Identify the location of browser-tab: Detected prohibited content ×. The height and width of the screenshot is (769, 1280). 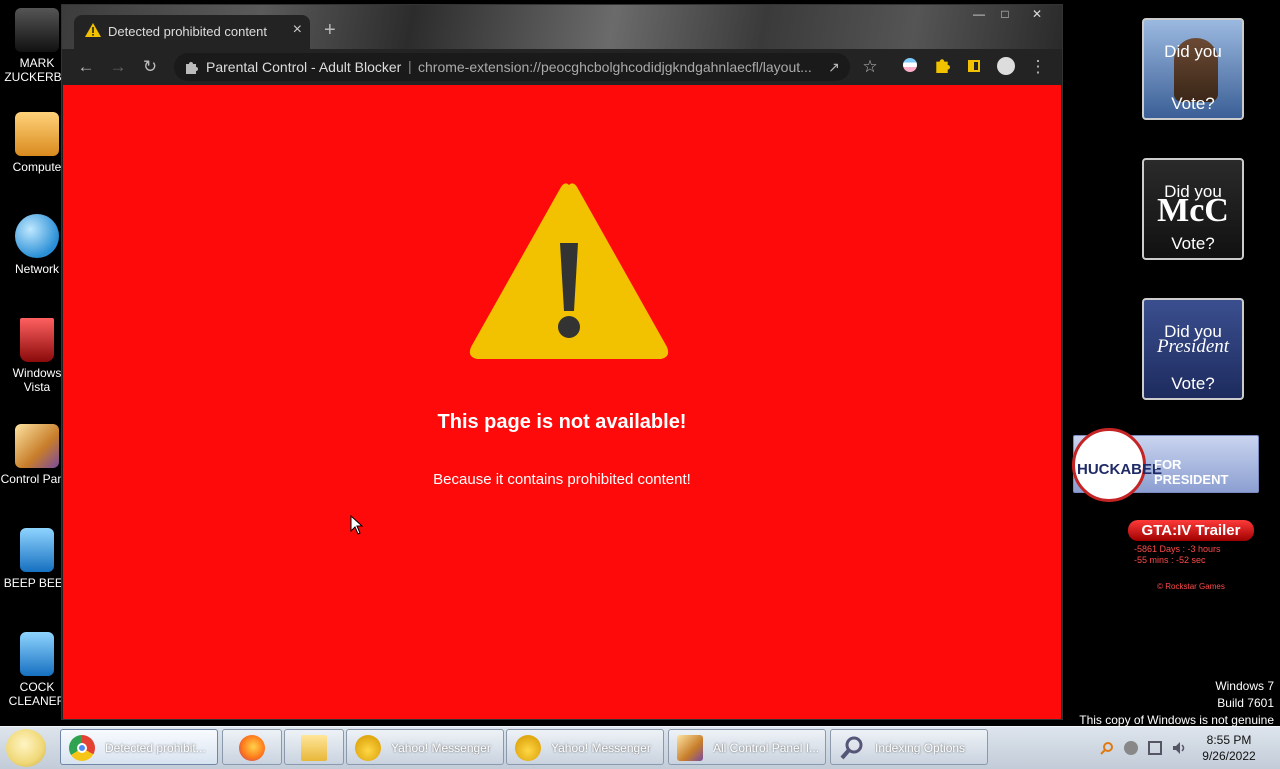
(192, 32).